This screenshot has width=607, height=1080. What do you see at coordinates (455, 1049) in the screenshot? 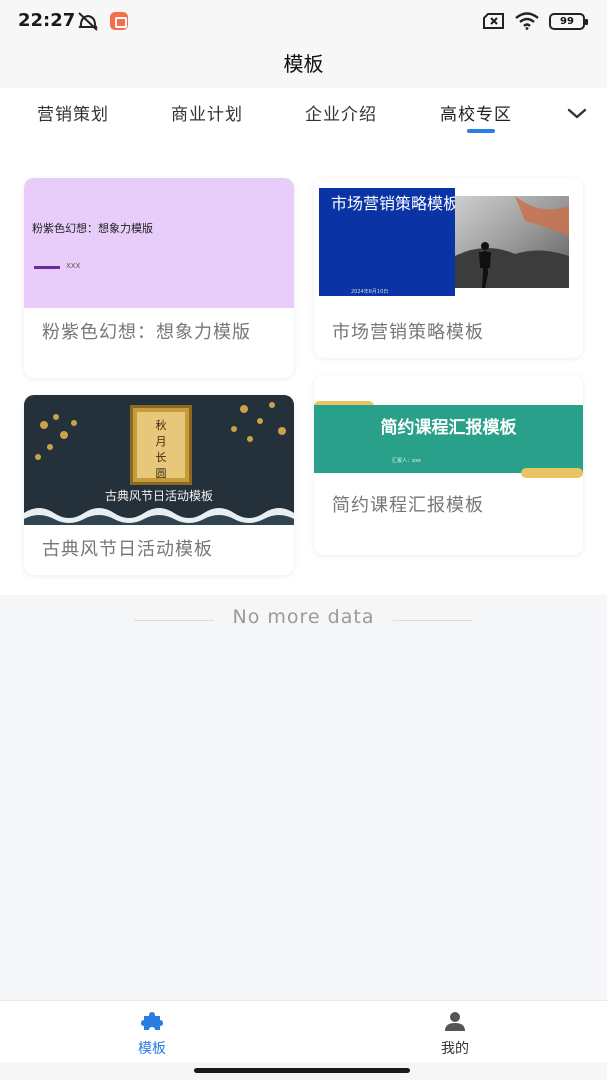
I see `bottom-nav-label: 我的` at bounding box center [455, 1049].